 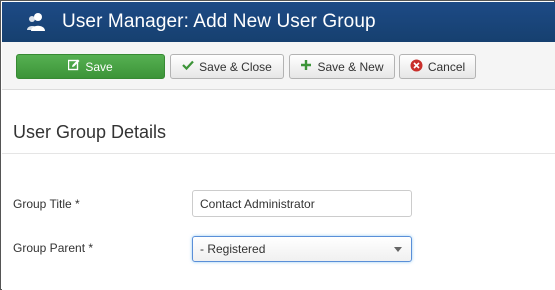 What do you see at coordinates (219, 21) in the screenshot?
I see `page-title: User Manager: Add New User Group` at bounding box center [219, 21].